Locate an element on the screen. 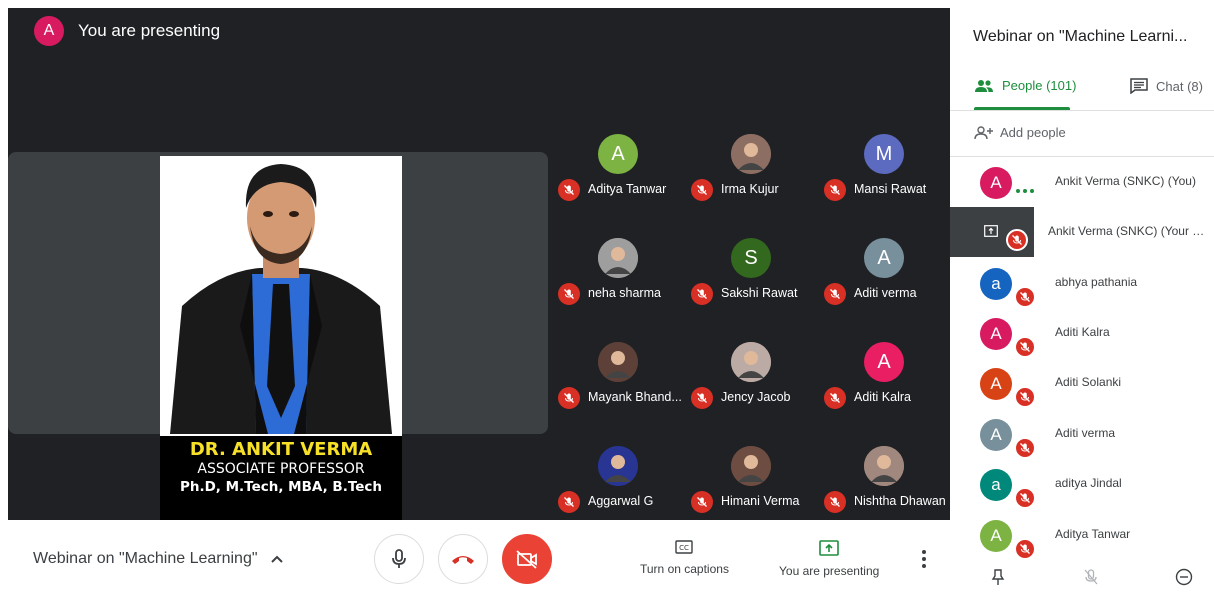  side-panel-footer is located at coordinates (1082, 577).